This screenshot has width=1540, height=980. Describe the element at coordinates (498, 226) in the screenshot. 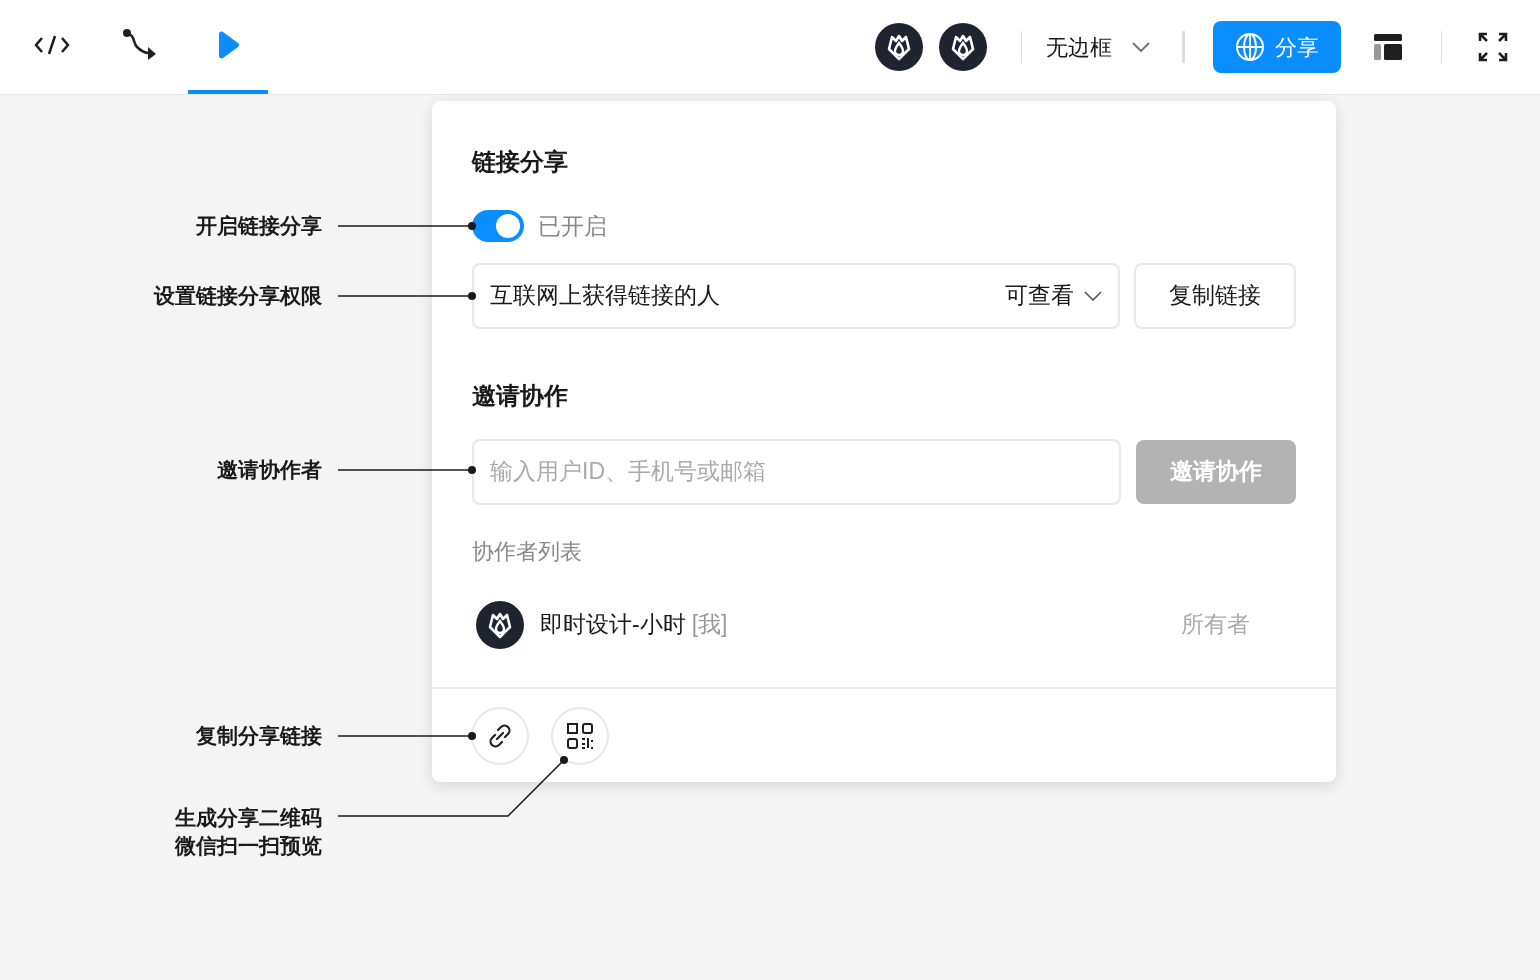

I see `toggle-switch` at that location.